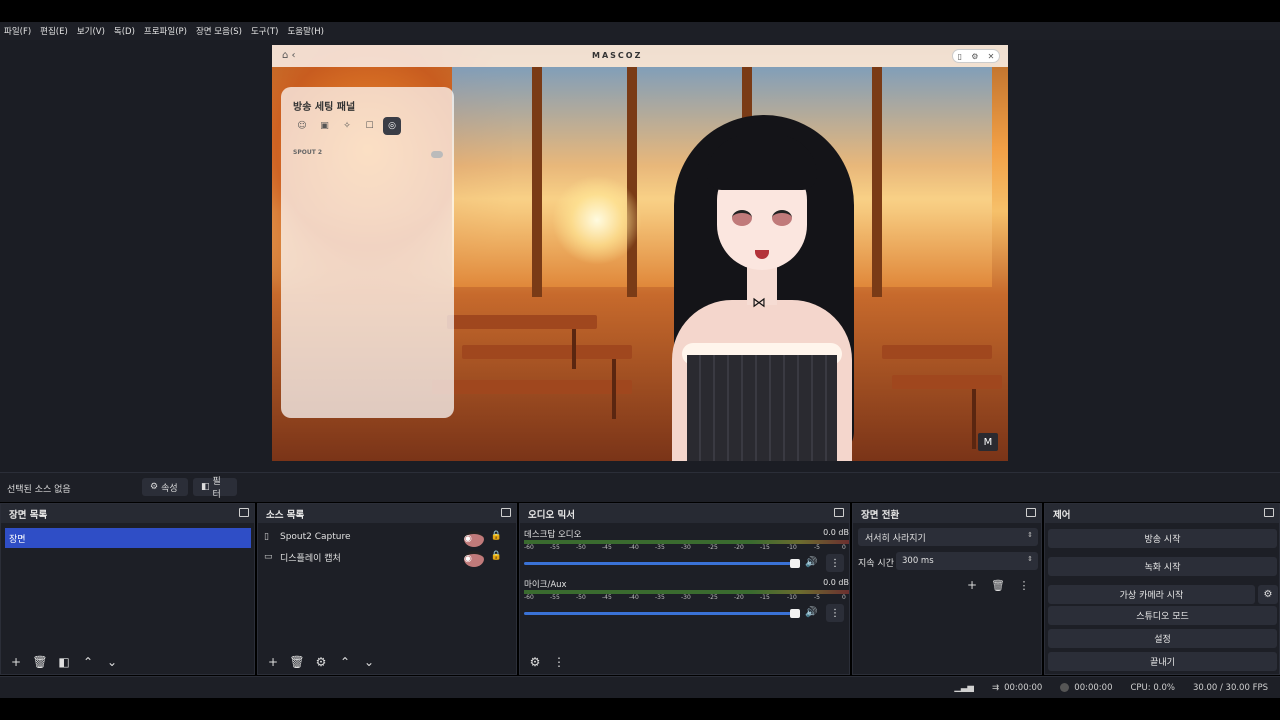  Describe the element at coordinates (215, 488) in the screenshot. I see `filters-button: ◧ 필터` at that location.